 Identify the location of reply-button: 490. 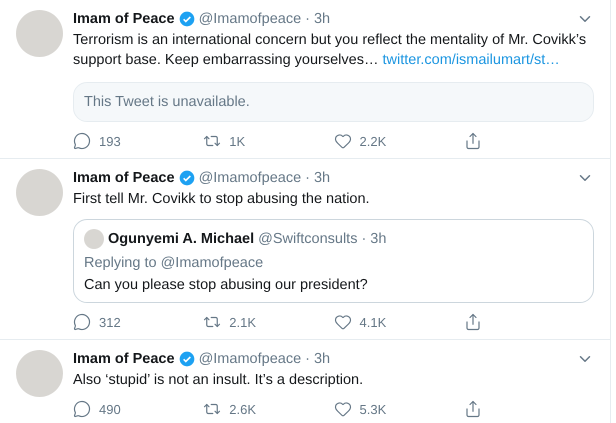
(138, 409).